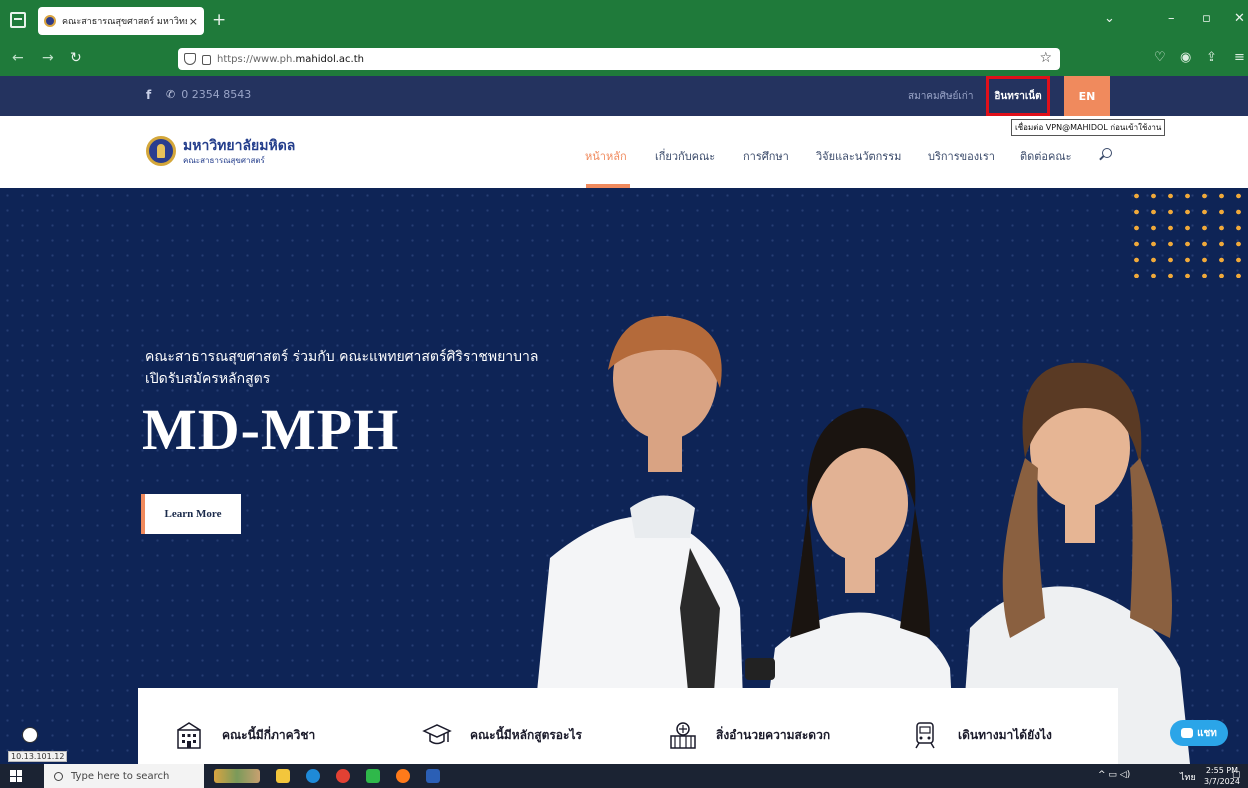  What do you see at coordinates (206, 60) in the screenshot?
I see `lock-icon` at bounding box center [206, 60].